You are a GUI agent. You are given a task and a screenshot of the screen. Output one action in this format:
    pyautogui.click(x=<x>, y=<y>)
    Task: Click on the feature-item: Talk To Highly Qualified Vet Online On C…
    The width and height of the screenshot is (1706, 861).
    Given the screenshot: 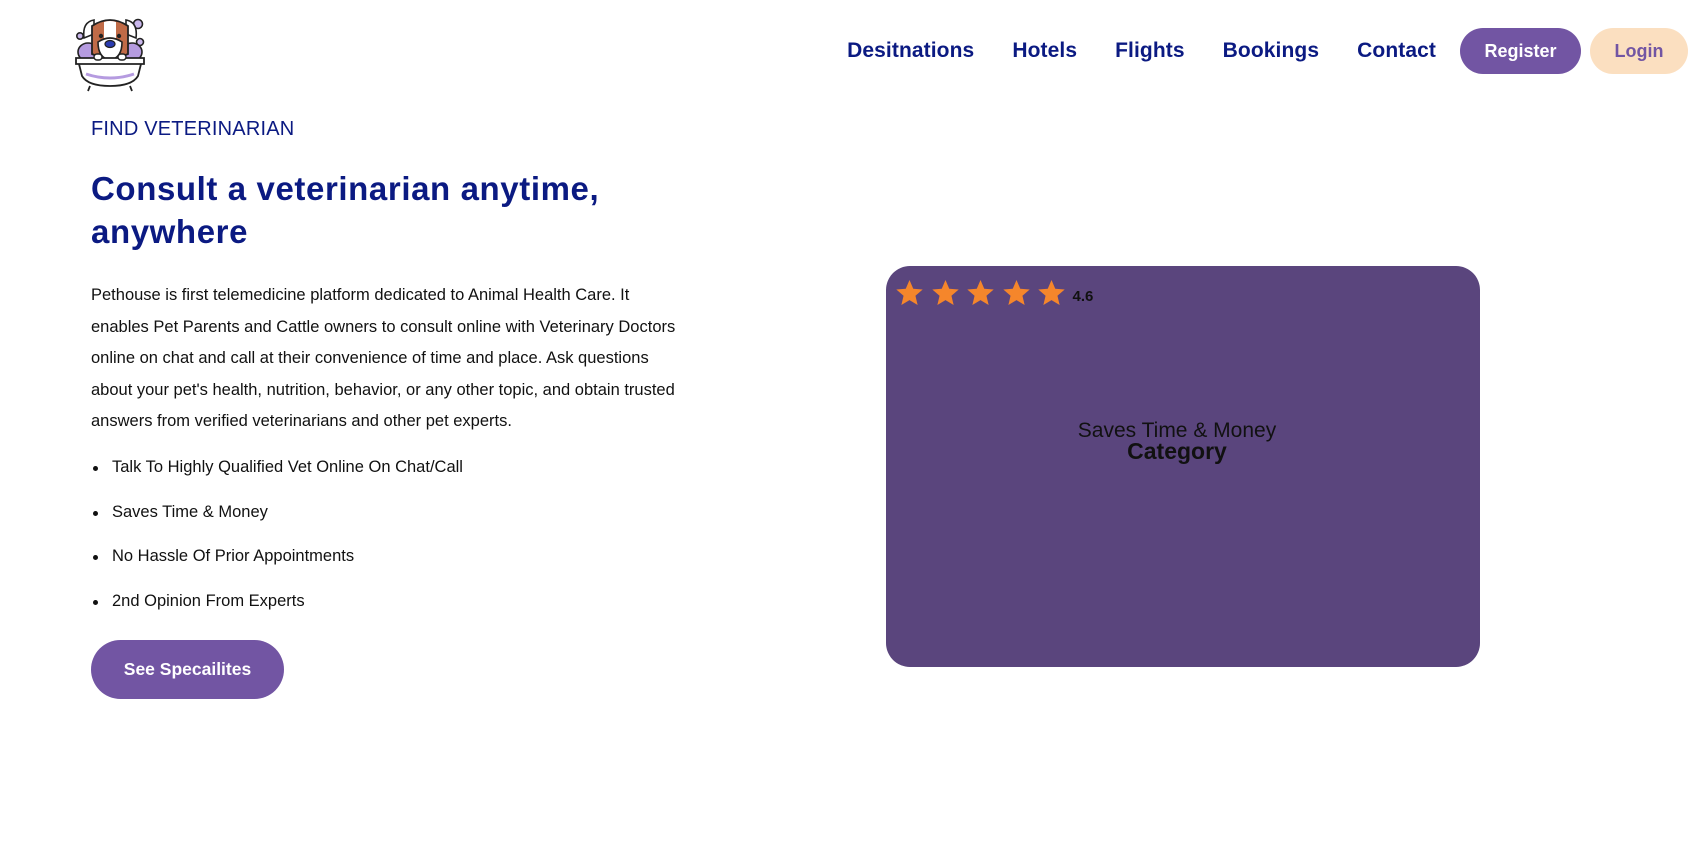 What is the action you would take?
    pyautogui.click(x=277, y=480)
    